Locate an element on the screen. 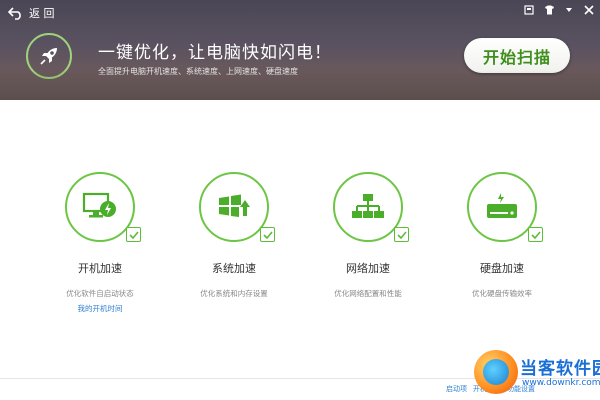 This screenshot has width=600, height=400. feature-system-speedup: 系统加速 优化系统和内存设置 is located at coordinates (234, 235).